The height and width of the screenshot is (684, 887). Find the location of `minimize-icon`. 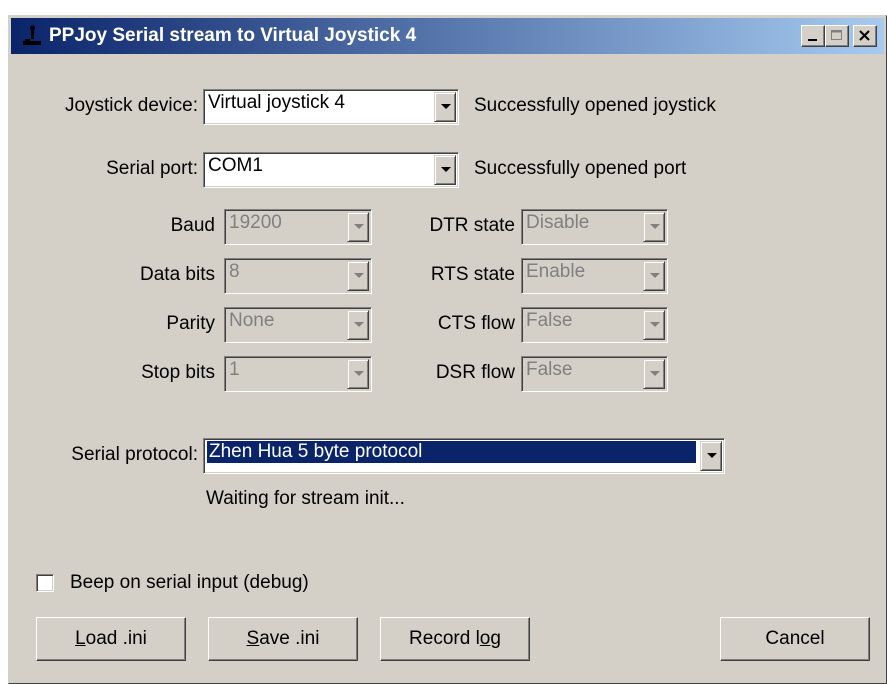

minimize-icon is located at coordinates (812, 40).